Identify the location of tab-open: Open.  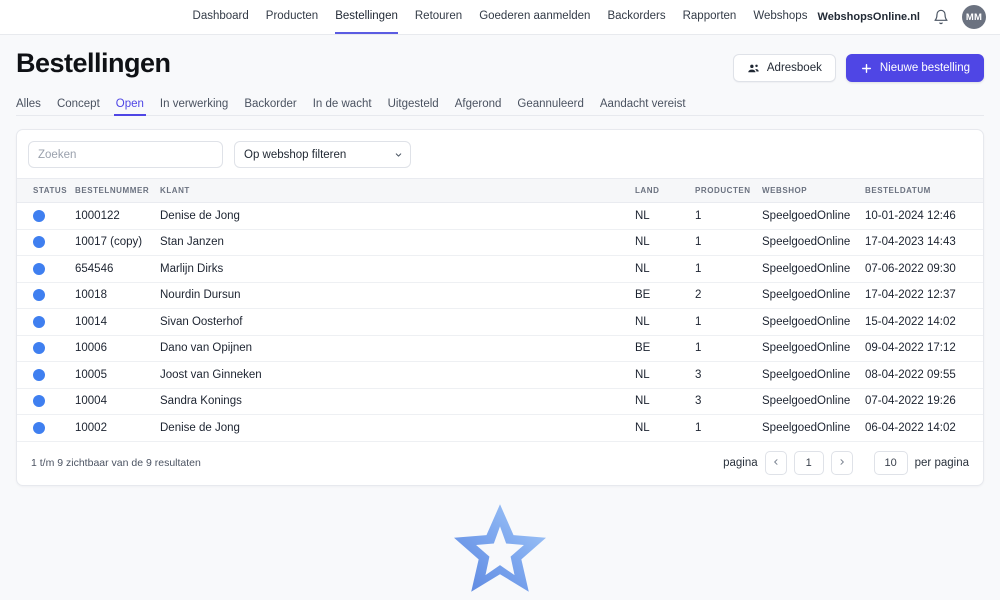
(130, 107).